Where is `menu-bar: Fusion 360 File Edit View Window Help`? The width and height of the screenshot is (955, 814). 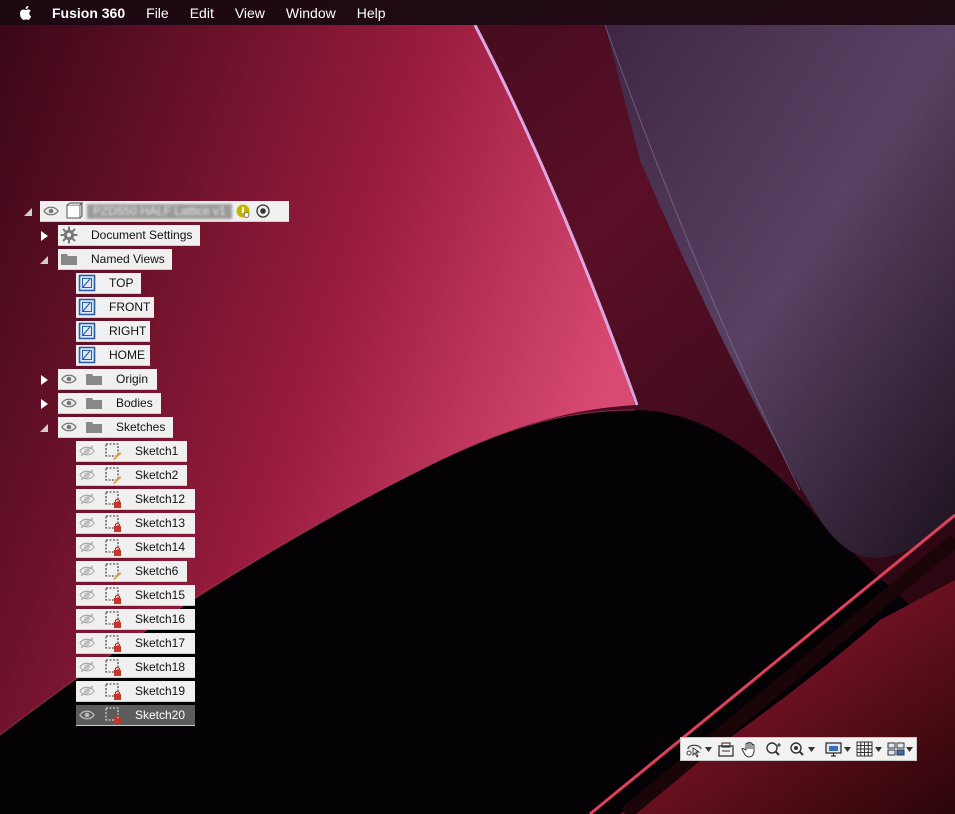
menu-bar: Fusion 360 File Edit View Window Help is located at coordinates (477, 12).